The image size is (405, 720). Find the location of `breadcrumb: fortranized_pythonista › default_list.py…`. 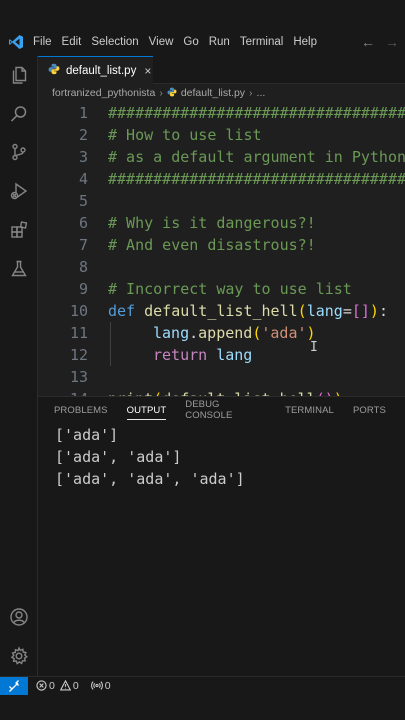

breadcrumb: fortranized_pythonista › default_list.py… is located at coordinates (221, 93).